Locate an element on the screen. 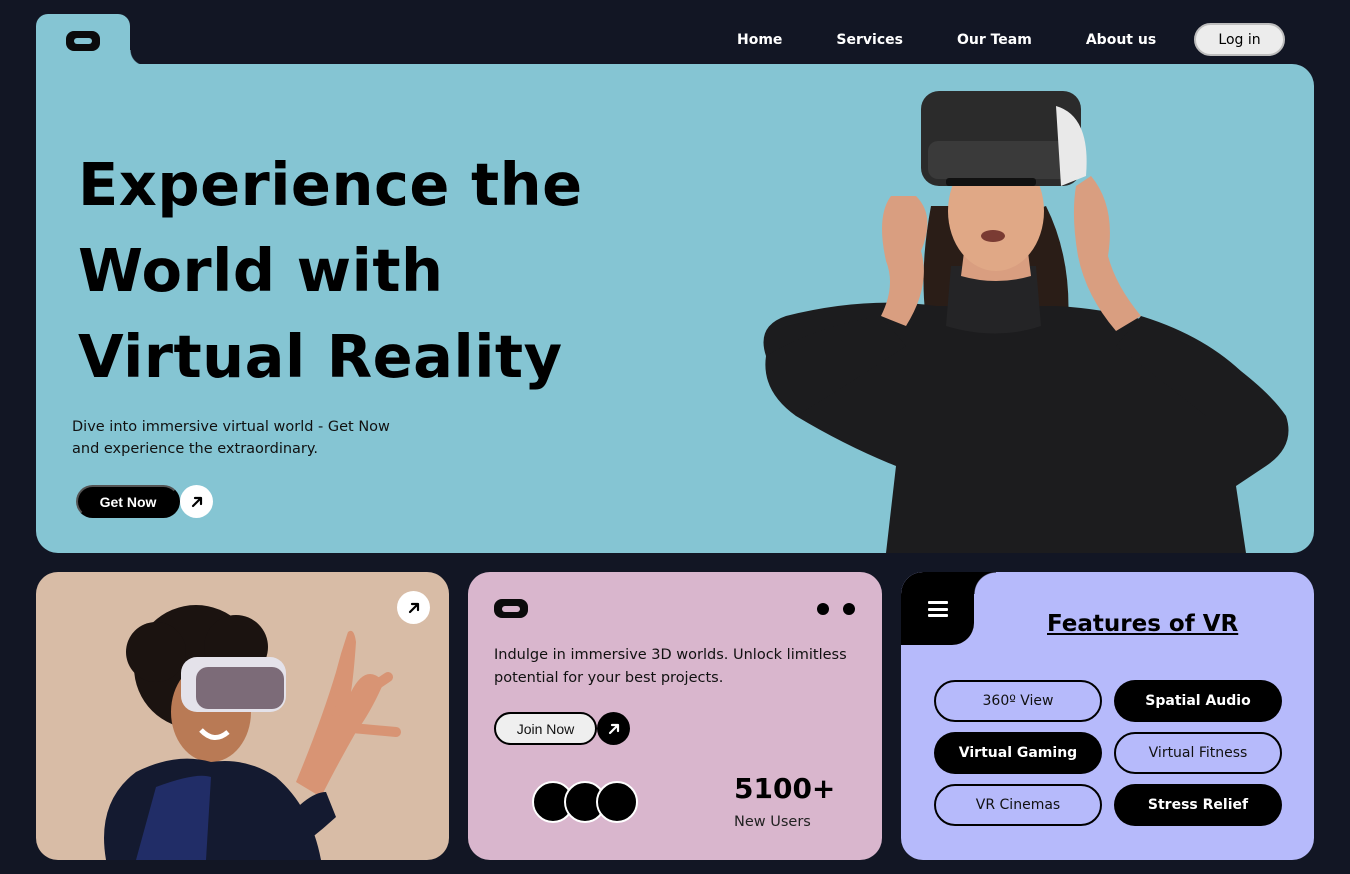  vr-boy-image is located at coordinates (252, 732).